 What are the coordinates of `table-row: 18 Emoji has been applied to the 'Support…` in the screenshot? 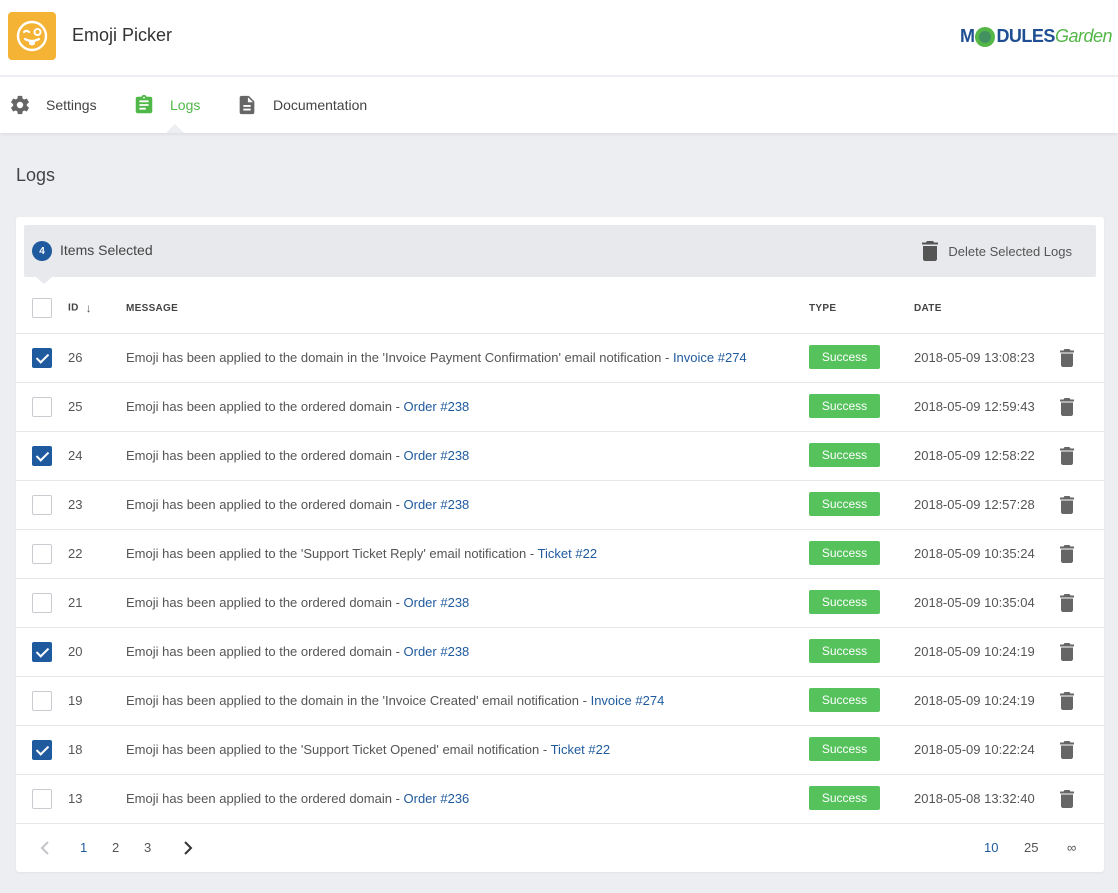 It's located at (560, 750).